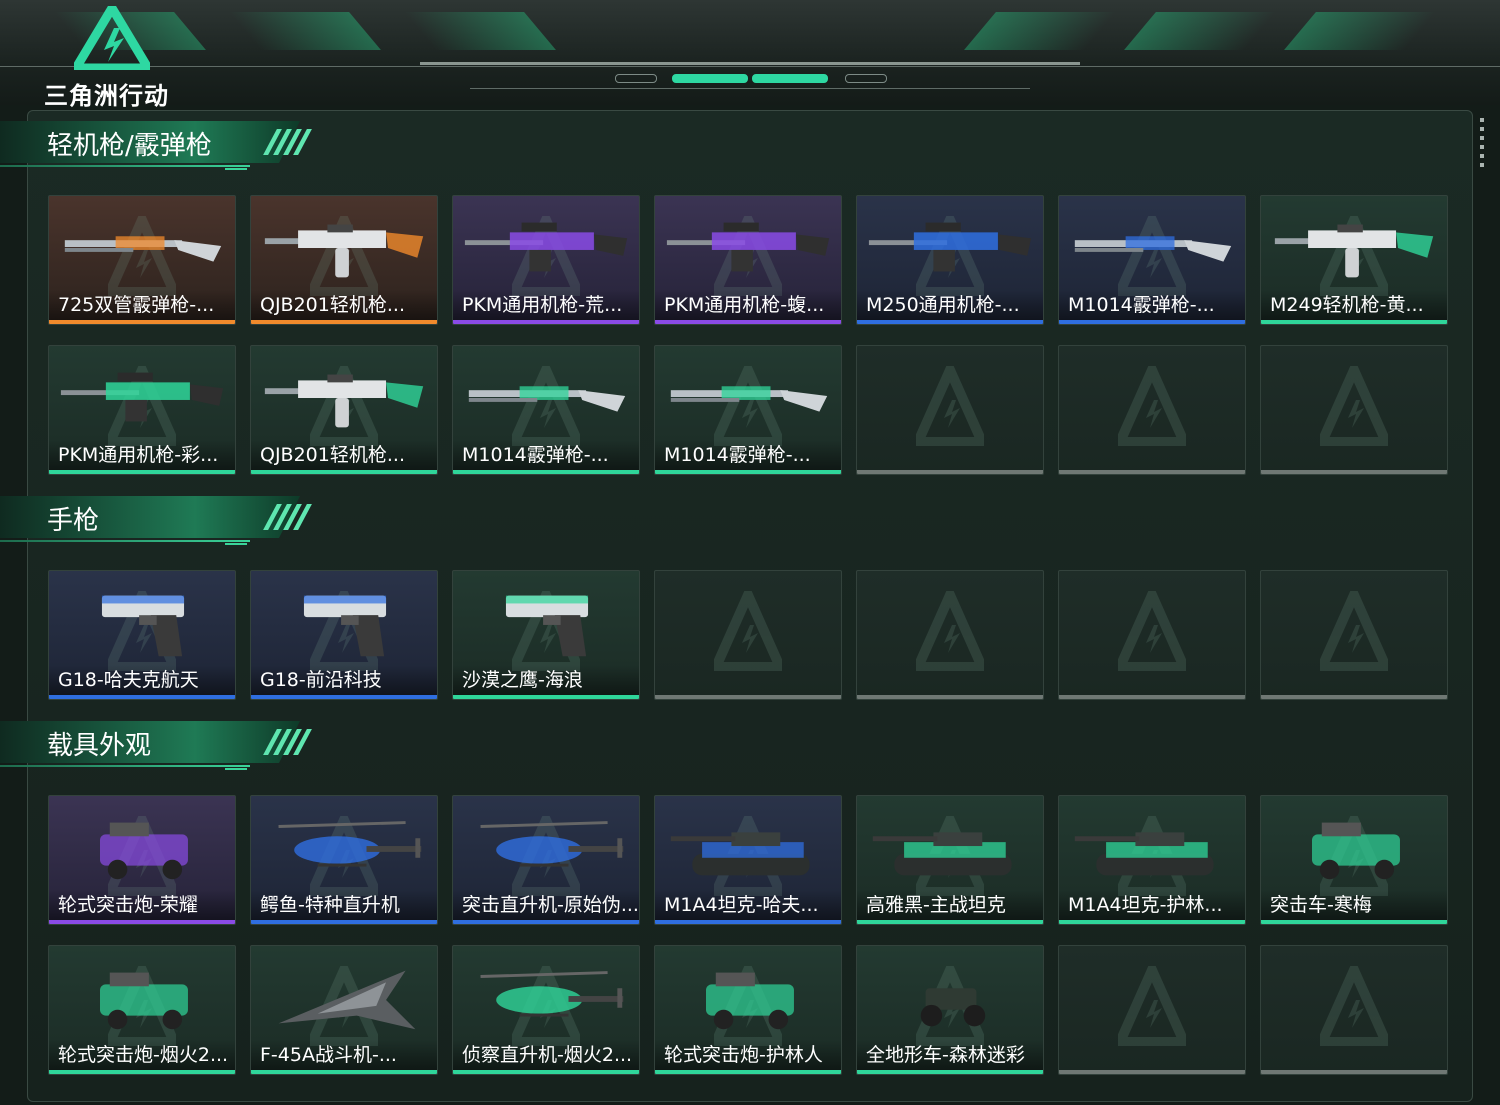 Image resolution: width=1500 pixels, height=1105 pixels. Describe the element at coordinates (344, 680) in the screenshot. I see `skin-name: G18-前沿科技` at that location.